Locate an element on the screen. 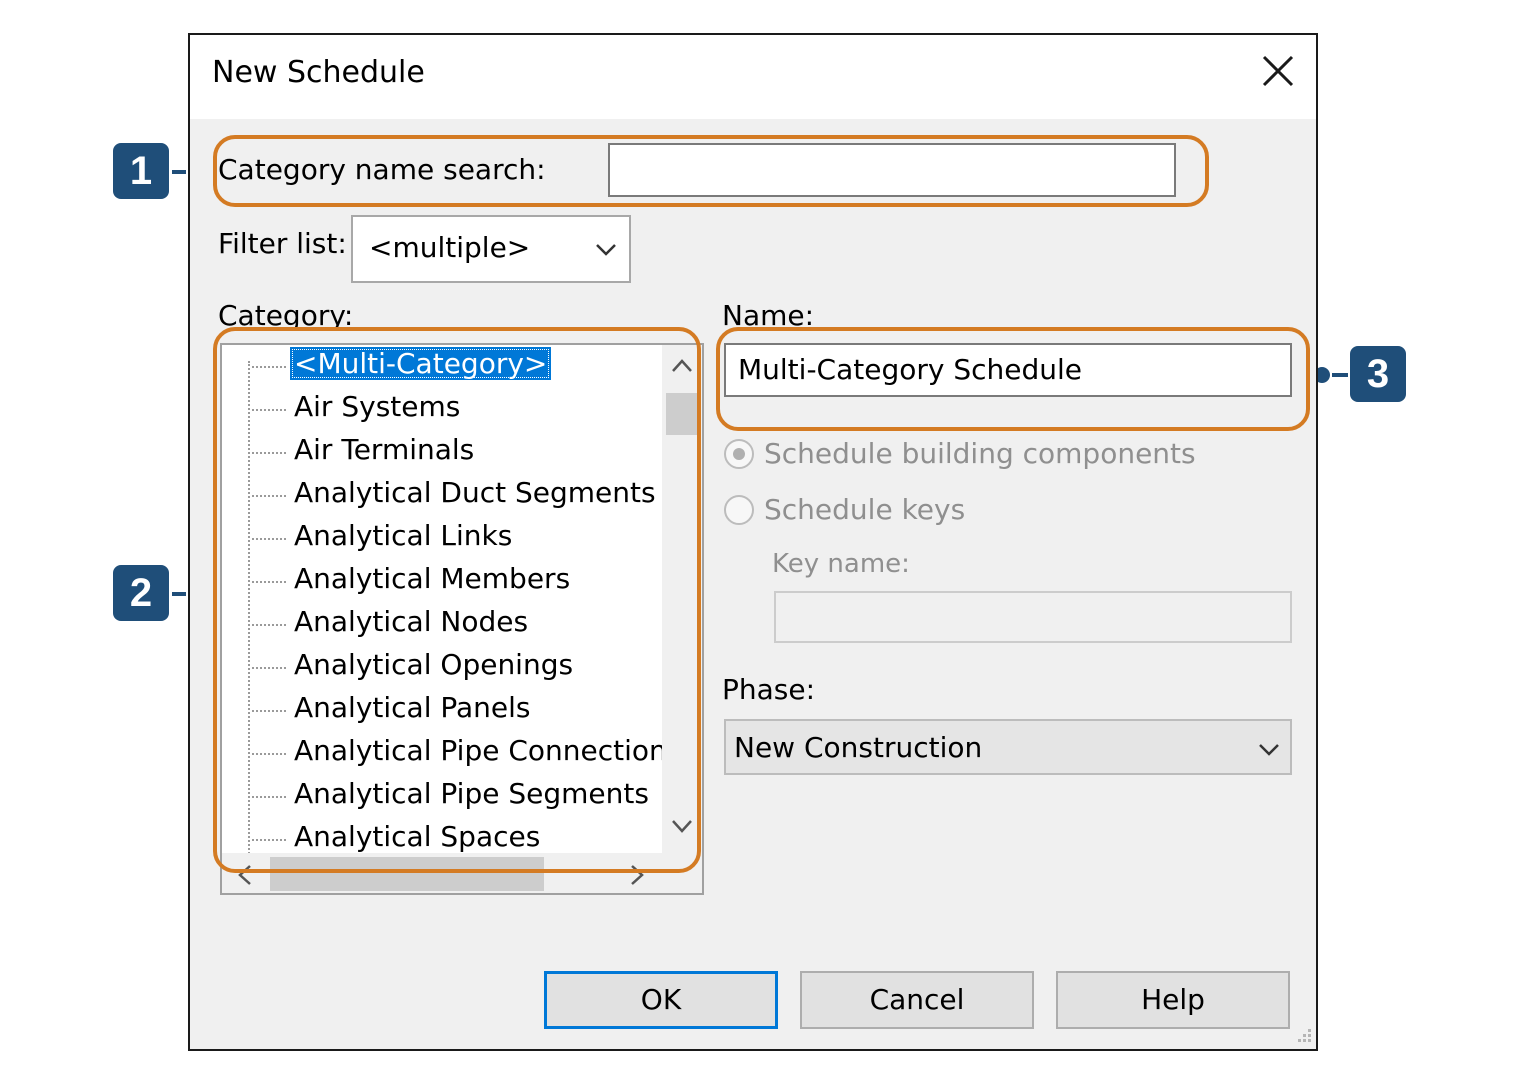 The width and height of the screenshot is (1520, 1086). filter-list-value: <multiple> is located at coordinates (450, 247).